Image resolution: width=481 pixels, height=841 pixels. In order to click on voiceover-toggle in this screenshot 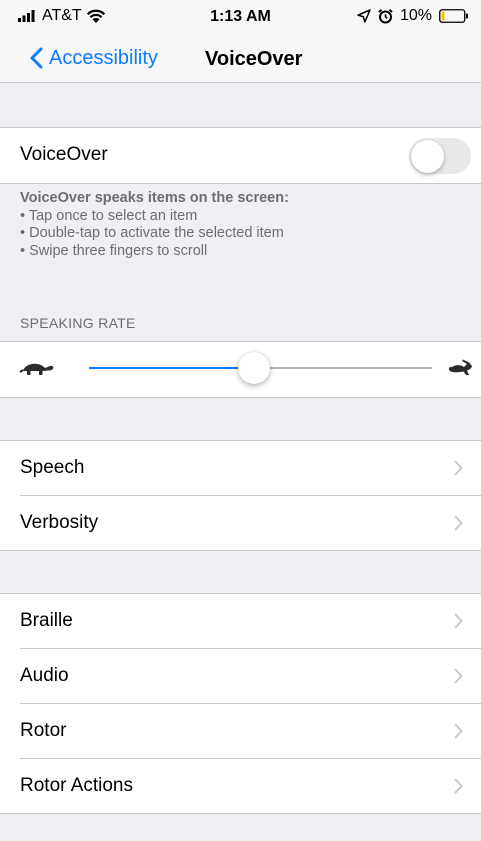, I will do `click(440, 156)`.